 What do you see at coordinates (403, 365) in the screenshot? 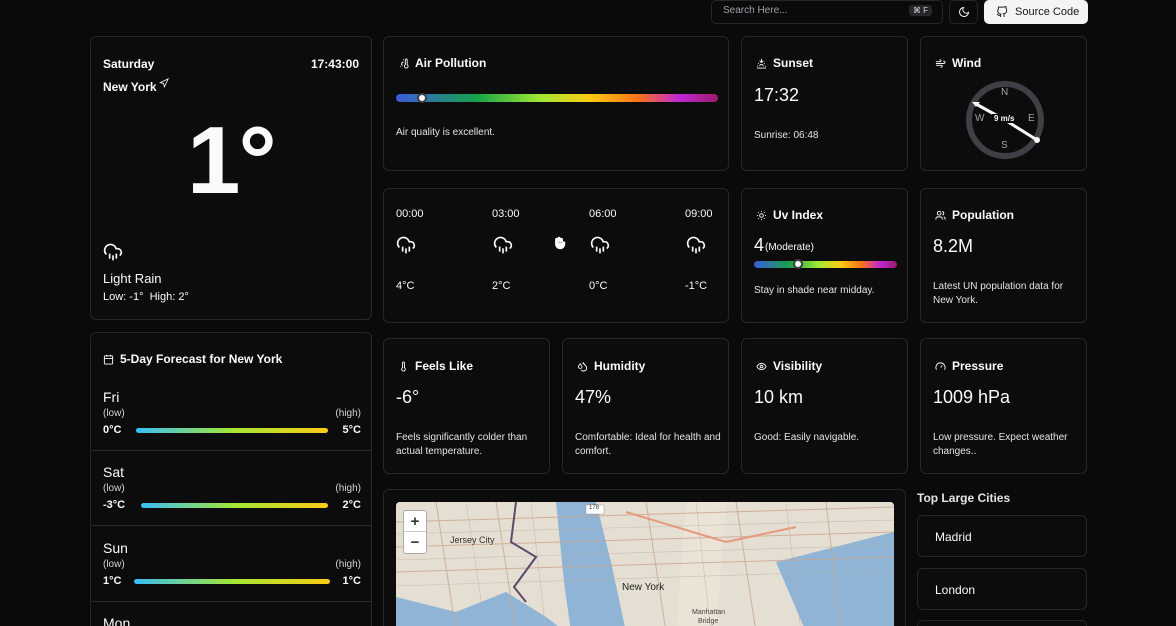
I see `thermometer-icon` at bounding box center [403, 365].